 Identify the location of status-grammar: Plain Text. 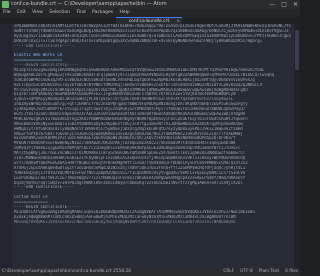
(269, 272).